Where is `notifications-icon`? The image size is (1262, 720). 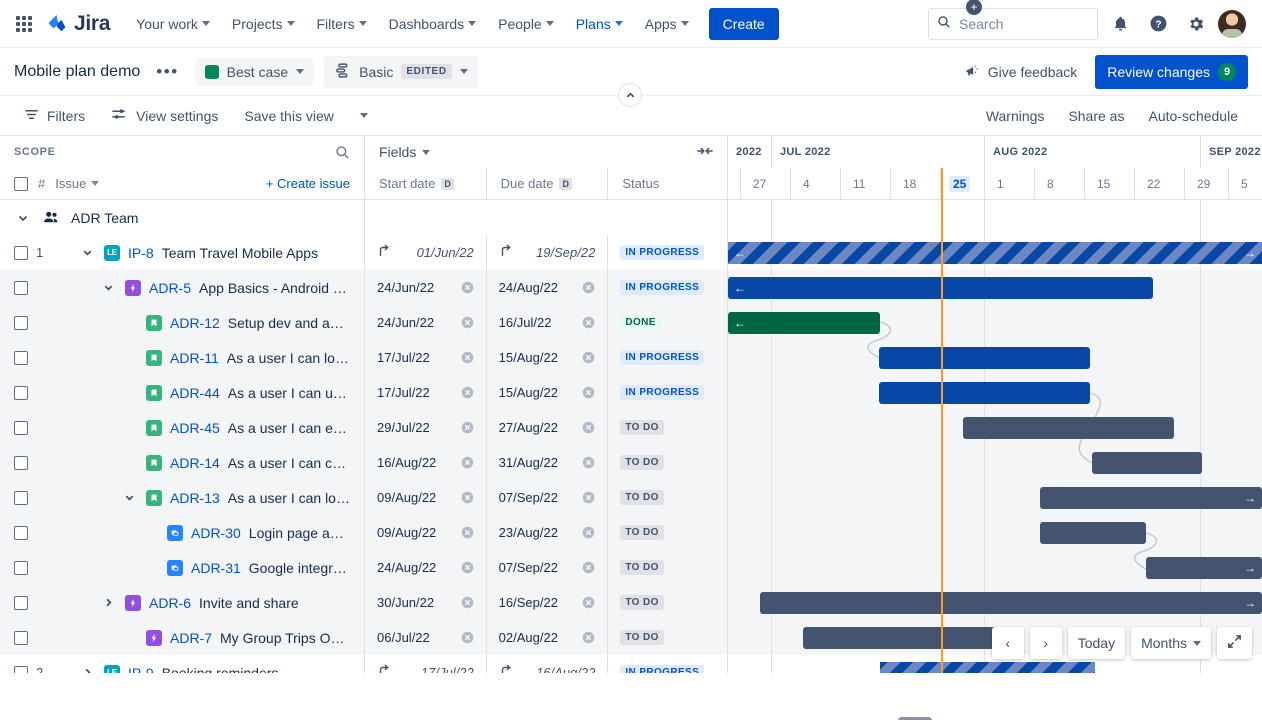 notifications-icon is located at coordinates (1120, 24).